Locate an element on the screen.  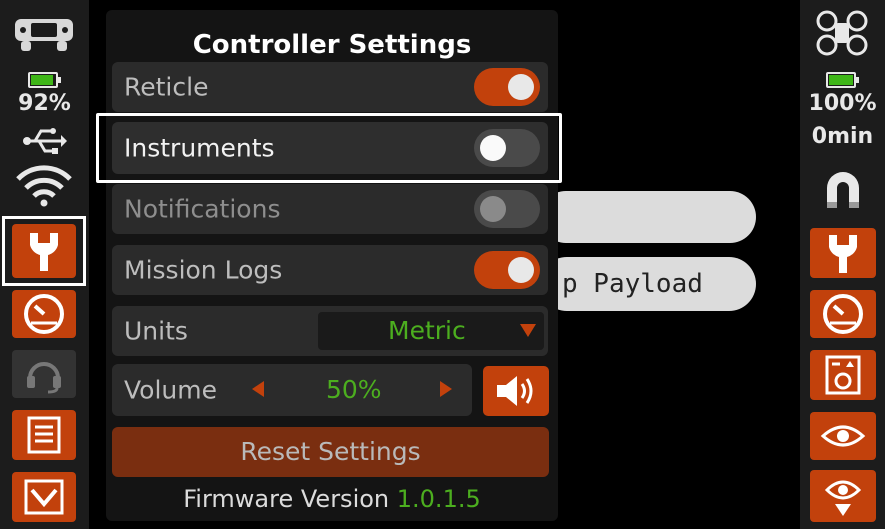
headset-icon is located at coordinates (44, 374).